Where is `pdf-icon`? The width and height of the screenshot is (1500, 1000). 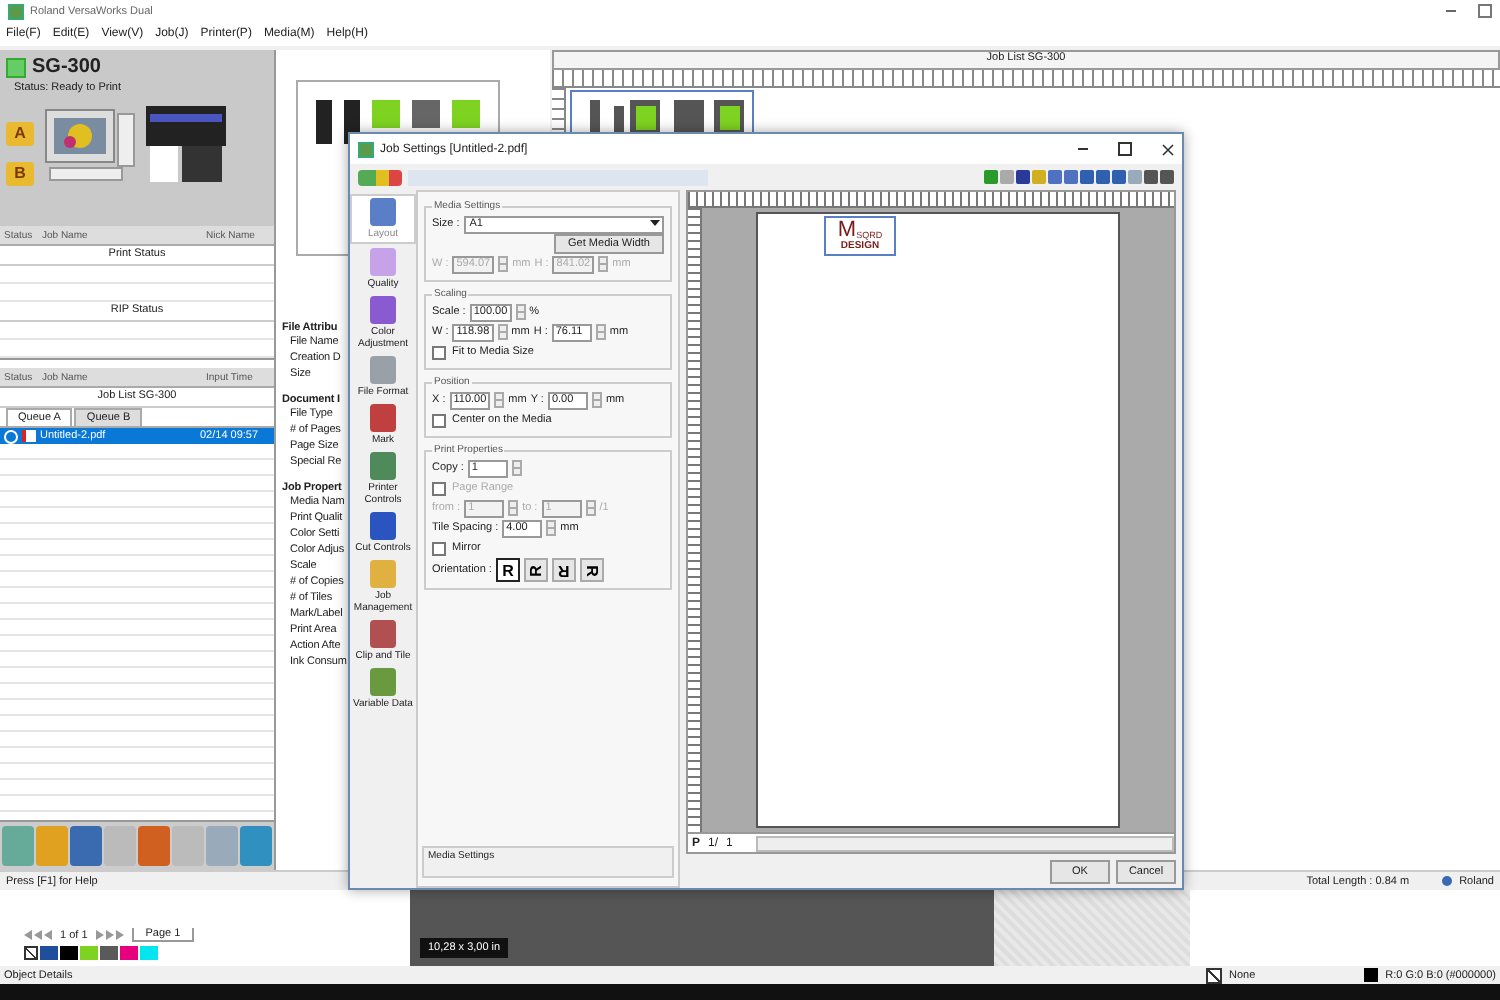
pdf-icon is located at coordinates (29, 436).